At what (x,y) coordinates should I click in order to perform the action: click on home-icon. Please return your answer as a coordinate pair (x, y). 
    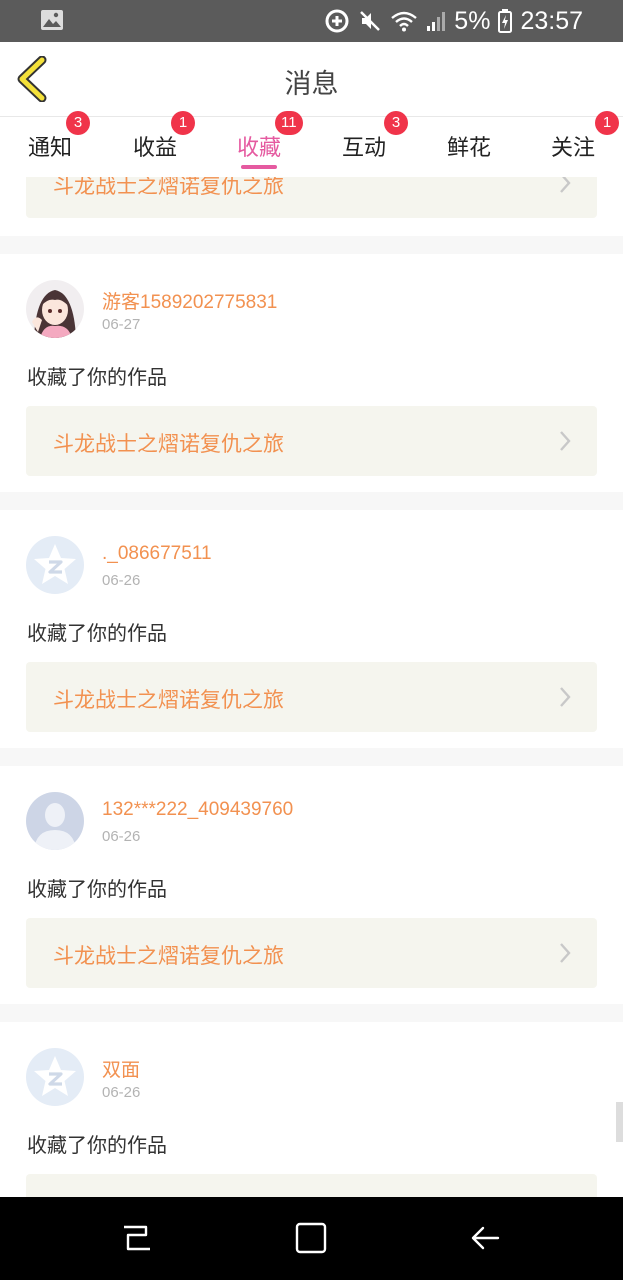
    Looking at the image, I should click on (311, 1238).